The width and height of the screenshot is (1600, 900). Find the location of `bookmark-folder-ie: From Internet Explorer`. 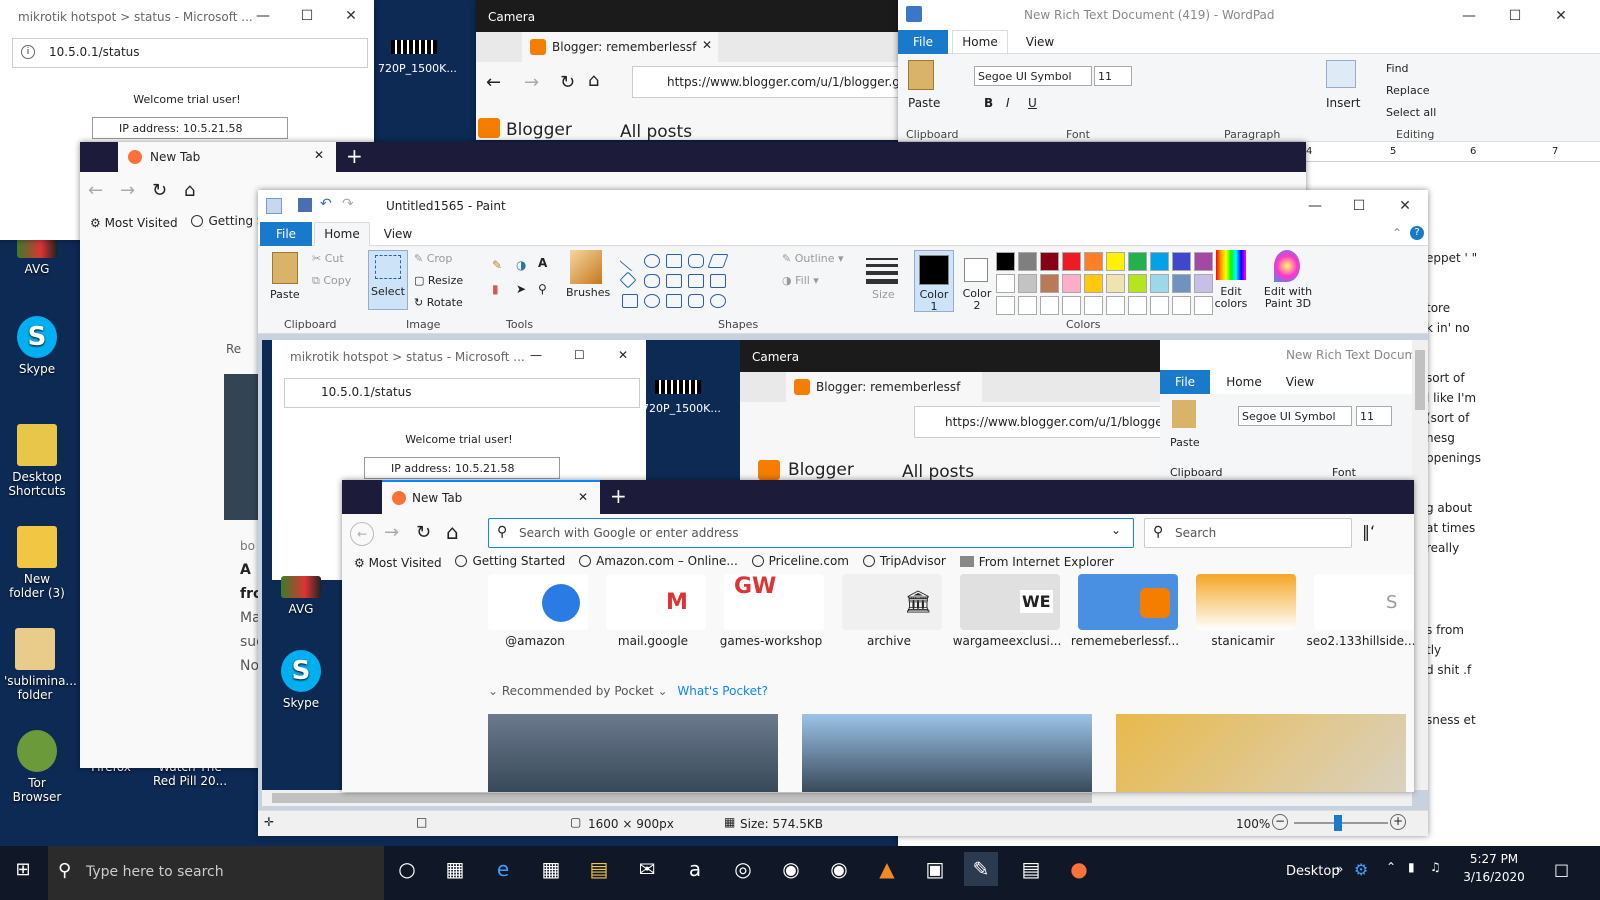

bookmark-folder-ie: From Internet Explorer is located at coordinates (1036, 562).